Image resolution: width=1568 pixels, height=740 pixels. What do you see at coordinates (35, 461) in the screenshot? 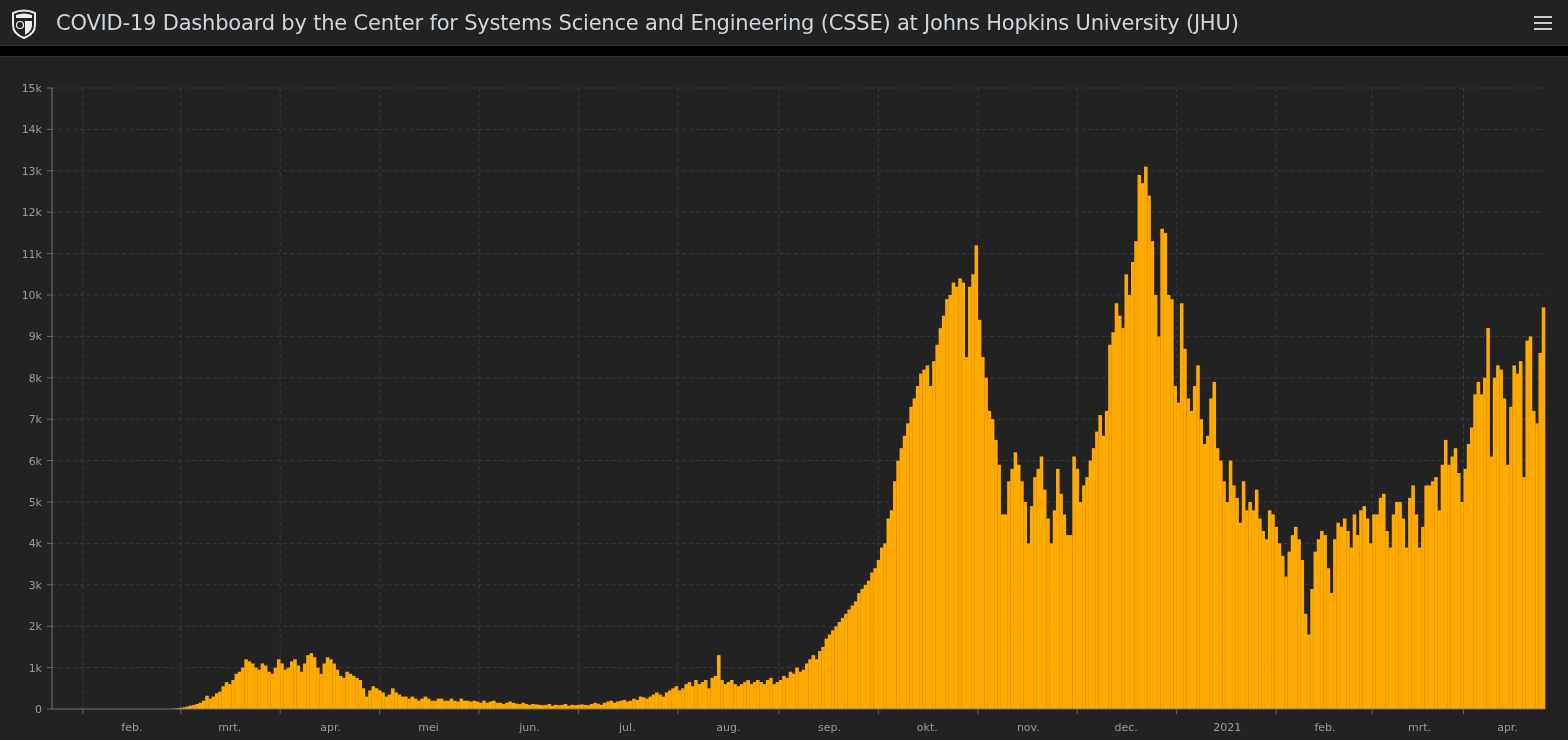
I see `y-axis-label: 6k` at bounding box center [35, 461].